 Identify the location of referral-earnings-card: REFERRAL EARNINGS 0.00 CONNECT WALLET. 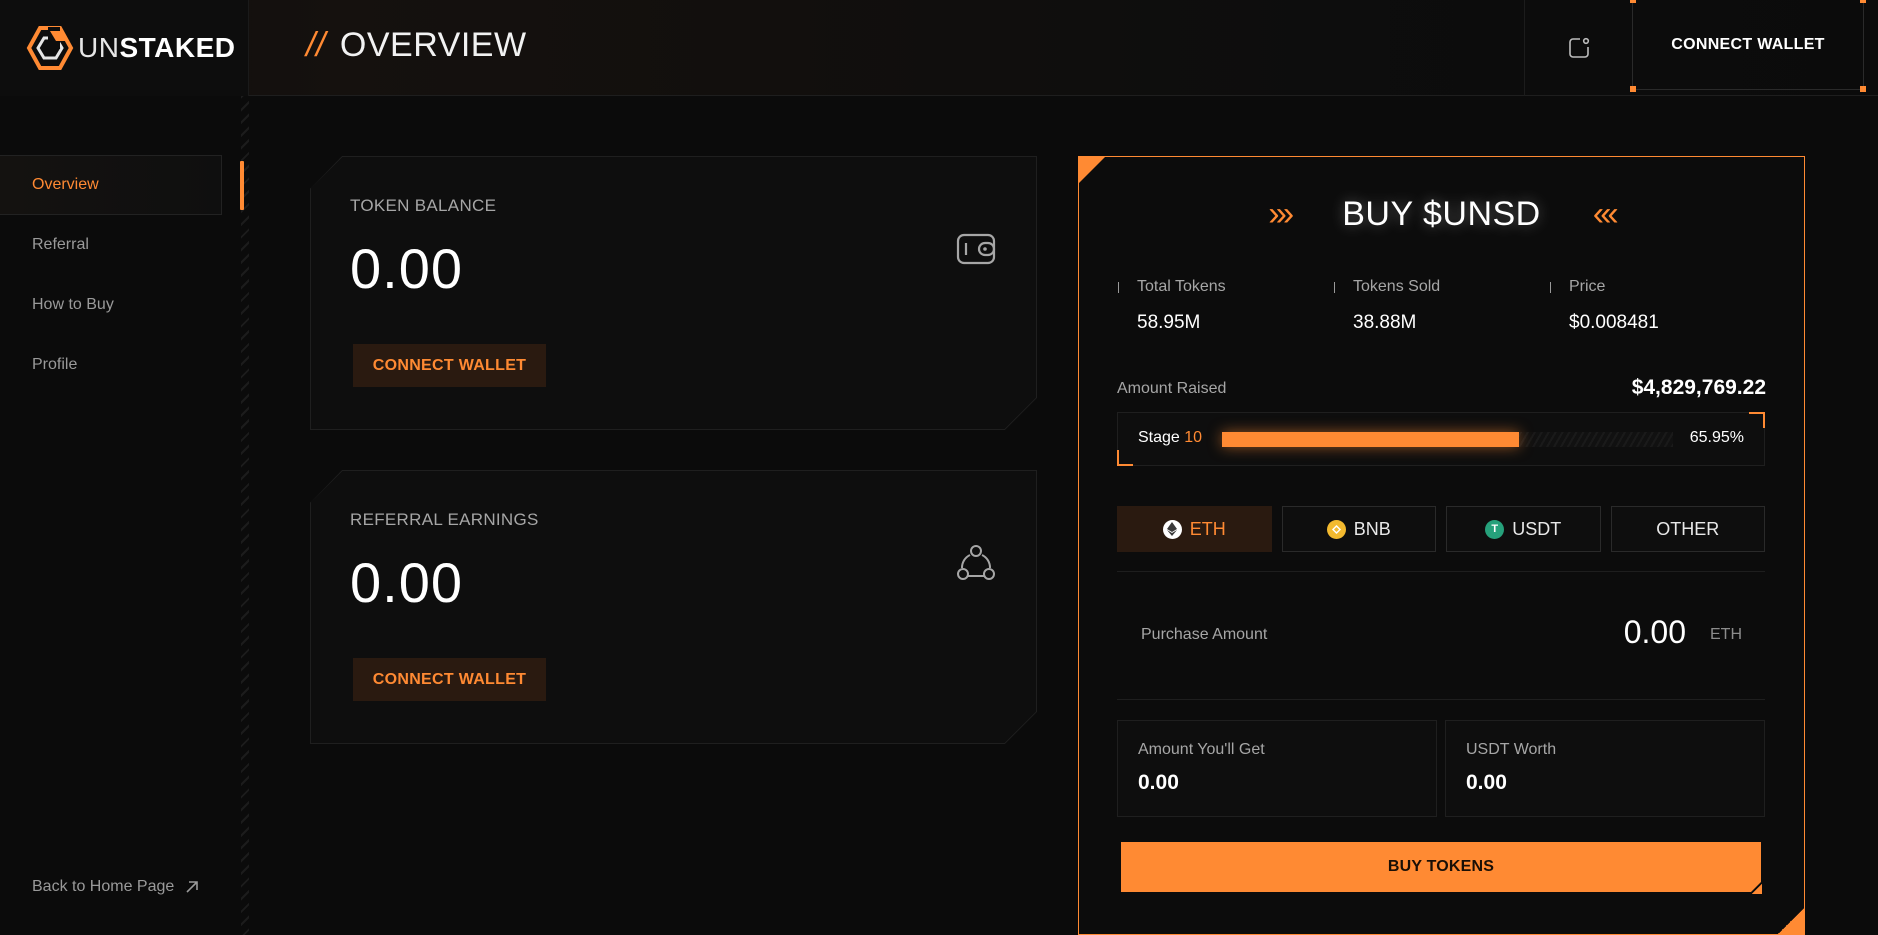
(673, 607).